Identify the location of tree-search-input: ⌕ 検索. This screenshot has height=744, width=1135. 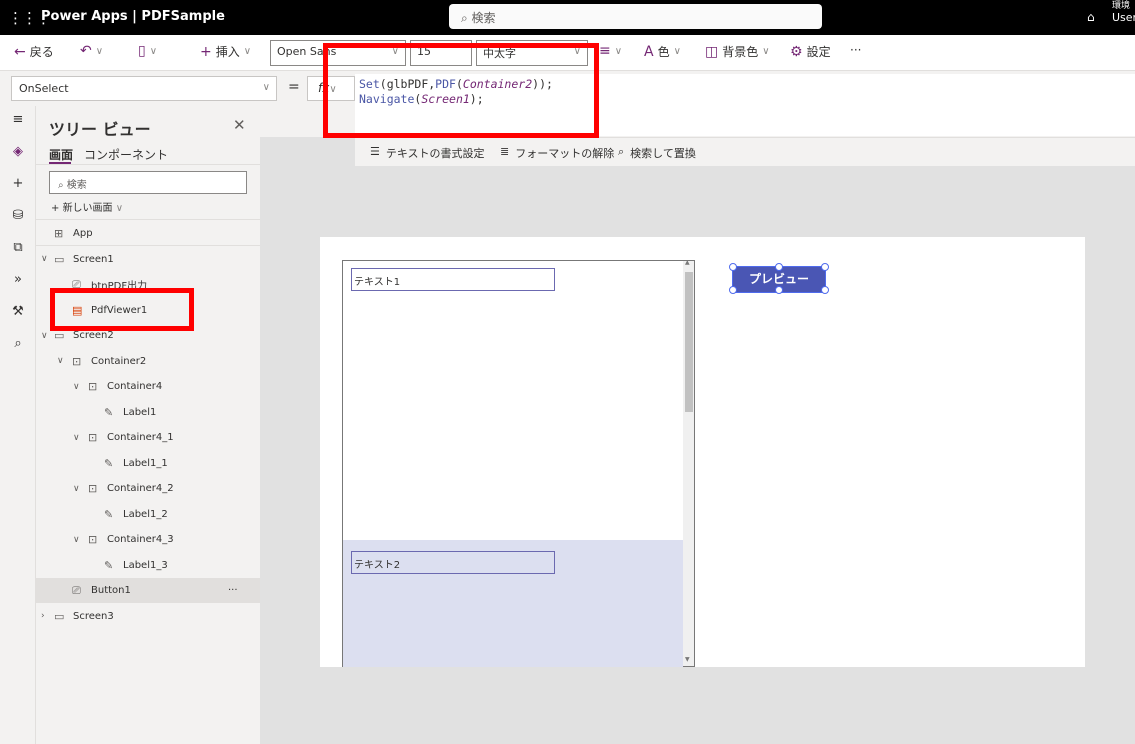
(148, 182).